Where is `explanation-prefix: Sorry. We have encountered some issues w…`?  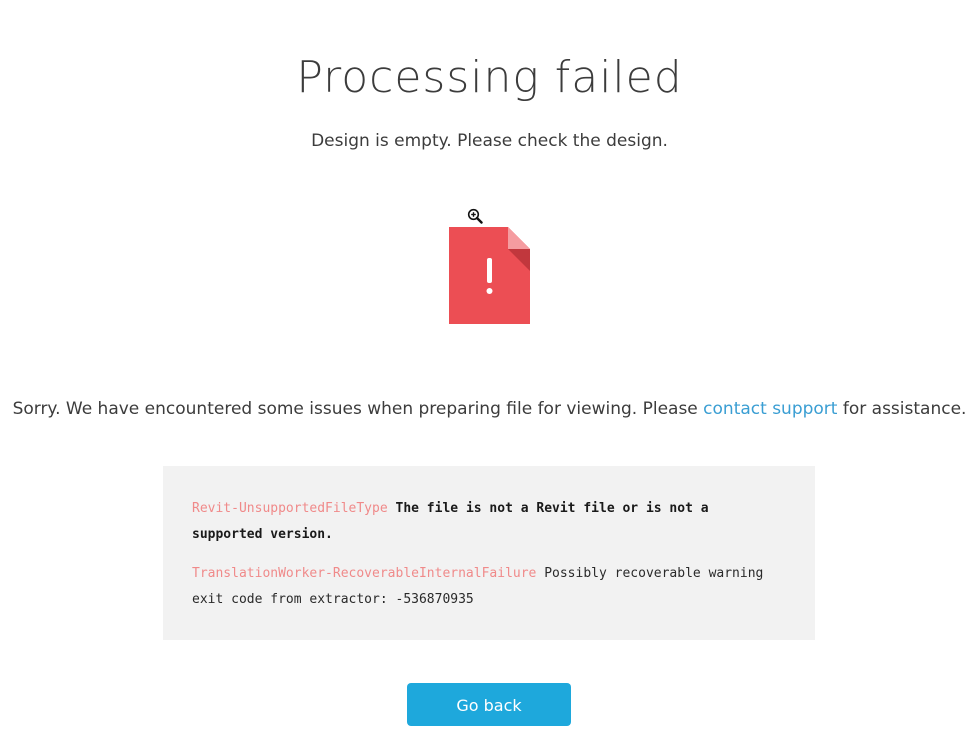
explanation-prefix: Sorry. We have encountered some issues w… is located at coordinates (358, 409).